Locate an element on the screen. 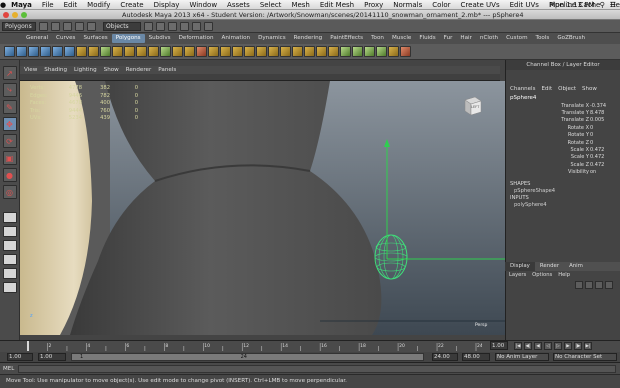 This screenshot has width=620, height=388. attr-translate-z: Translate Z 0.005 is located at coordinates (563, 120).